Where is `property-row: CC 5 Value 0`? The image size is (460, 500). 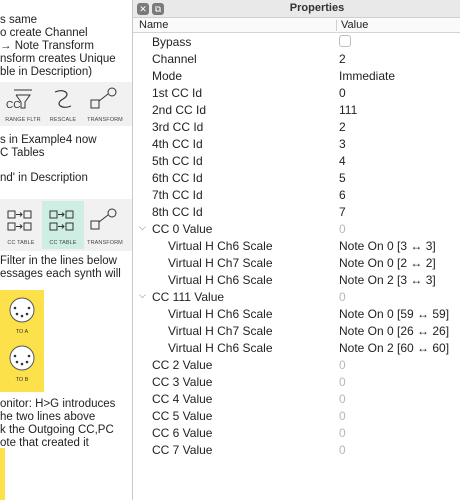 property-row: CC 5 Value 0 is located at coordinates (296, 415).